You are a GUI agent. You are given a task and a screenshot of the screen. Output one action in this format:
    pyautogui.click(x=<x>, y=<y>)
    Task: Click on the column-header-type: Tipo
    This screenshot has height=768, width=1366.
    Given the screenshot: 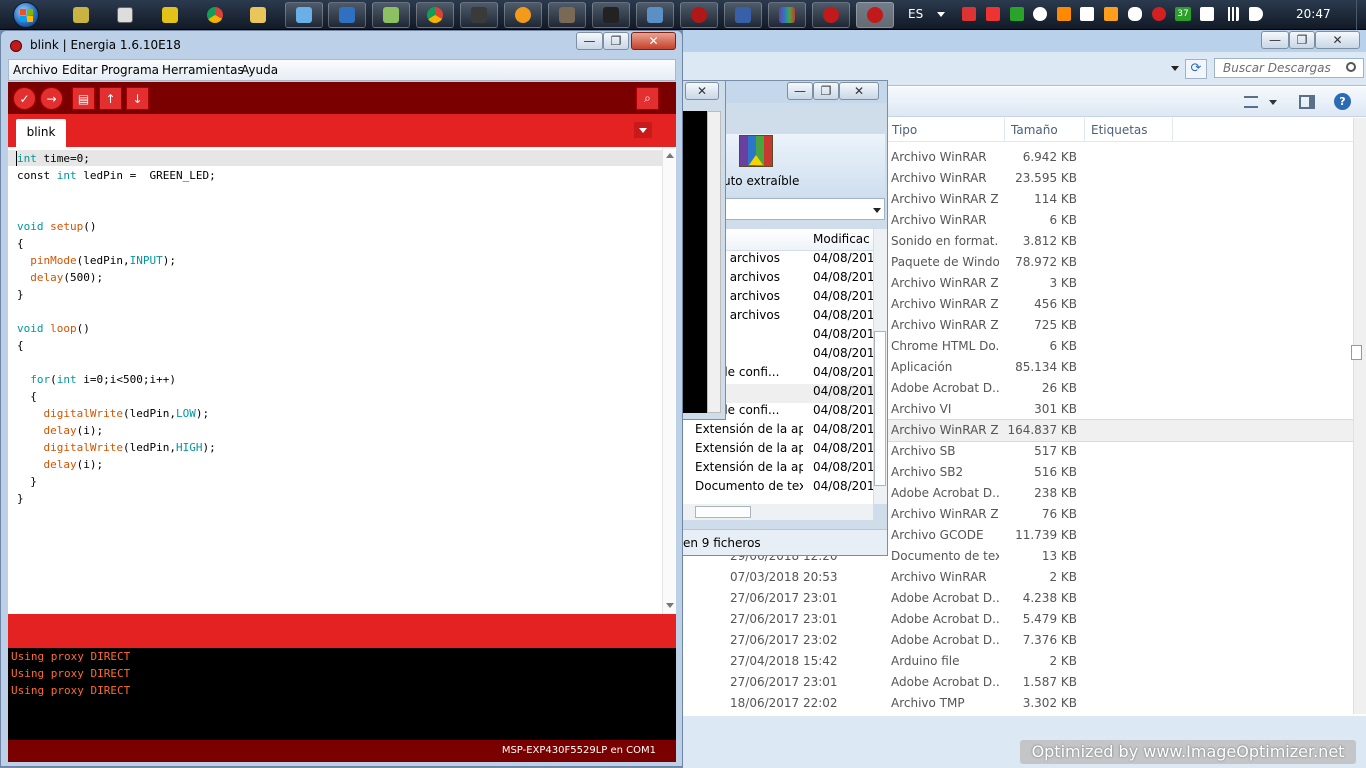 What is the action you would take?
    pyautogui.click(x=946, y=130)
    